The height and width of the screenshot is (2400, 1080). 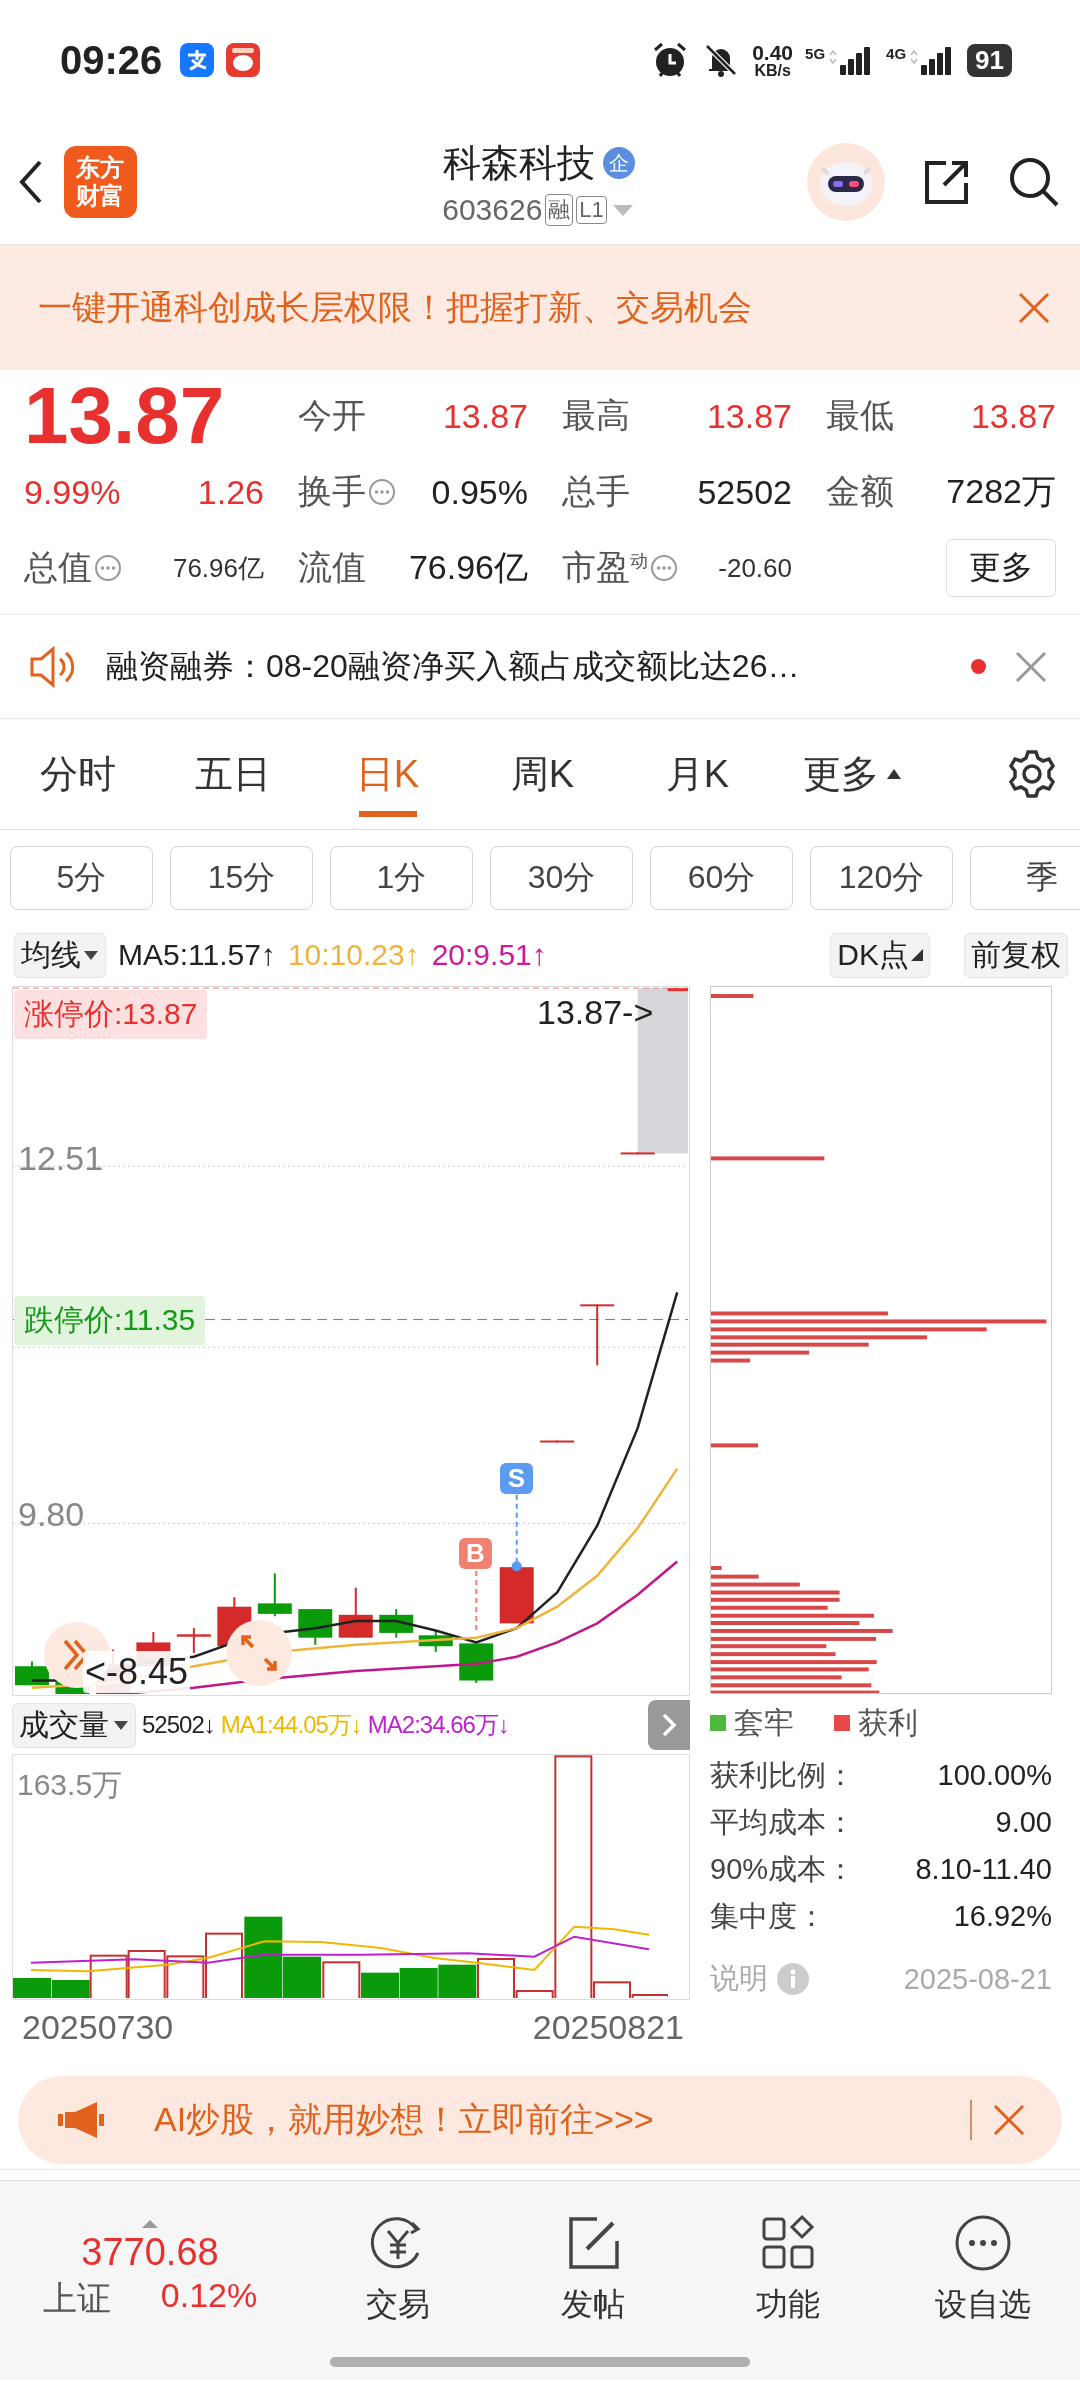 I want to click on stat-label: 平均成本：, so click(x=782, y=1822).